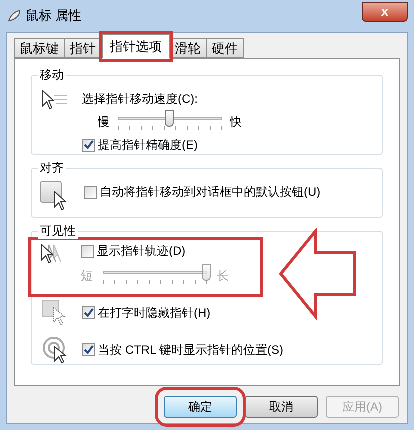 The image size is (414, 430). What do you see at coordinates (140, 99) in the screenshot?
I see `speed-label: 选择指针移动速度(C):` at bounding box center [140, 99].